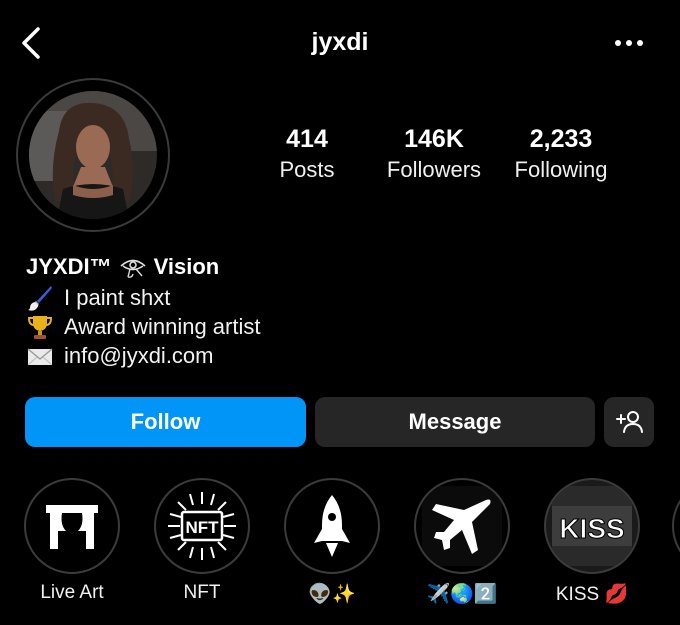  What do you see at coordinates (561, 169) in the screenshot?
I see `following-label: Following` at bounding box center [561, 169].